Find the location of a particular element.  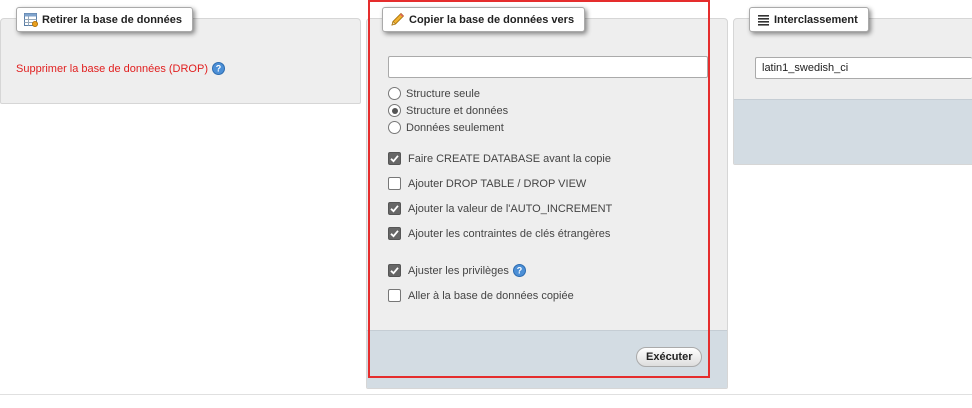

collation-select-value: latin1_swedish_ci is located at coordinates (805, 68).